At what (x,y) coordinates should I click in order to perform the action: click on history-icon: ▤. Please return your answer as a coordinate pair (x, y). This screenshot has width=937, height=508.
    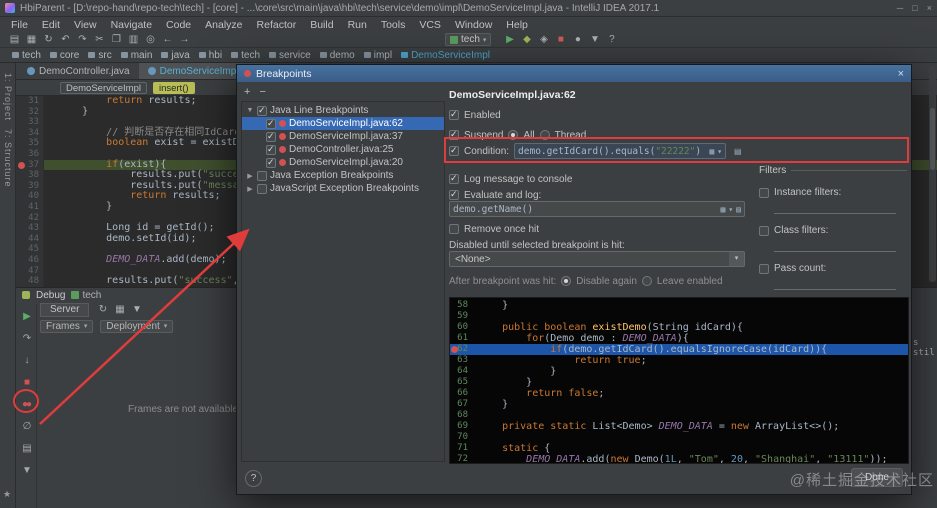
    Looking at the image, I should click on (738, 209).